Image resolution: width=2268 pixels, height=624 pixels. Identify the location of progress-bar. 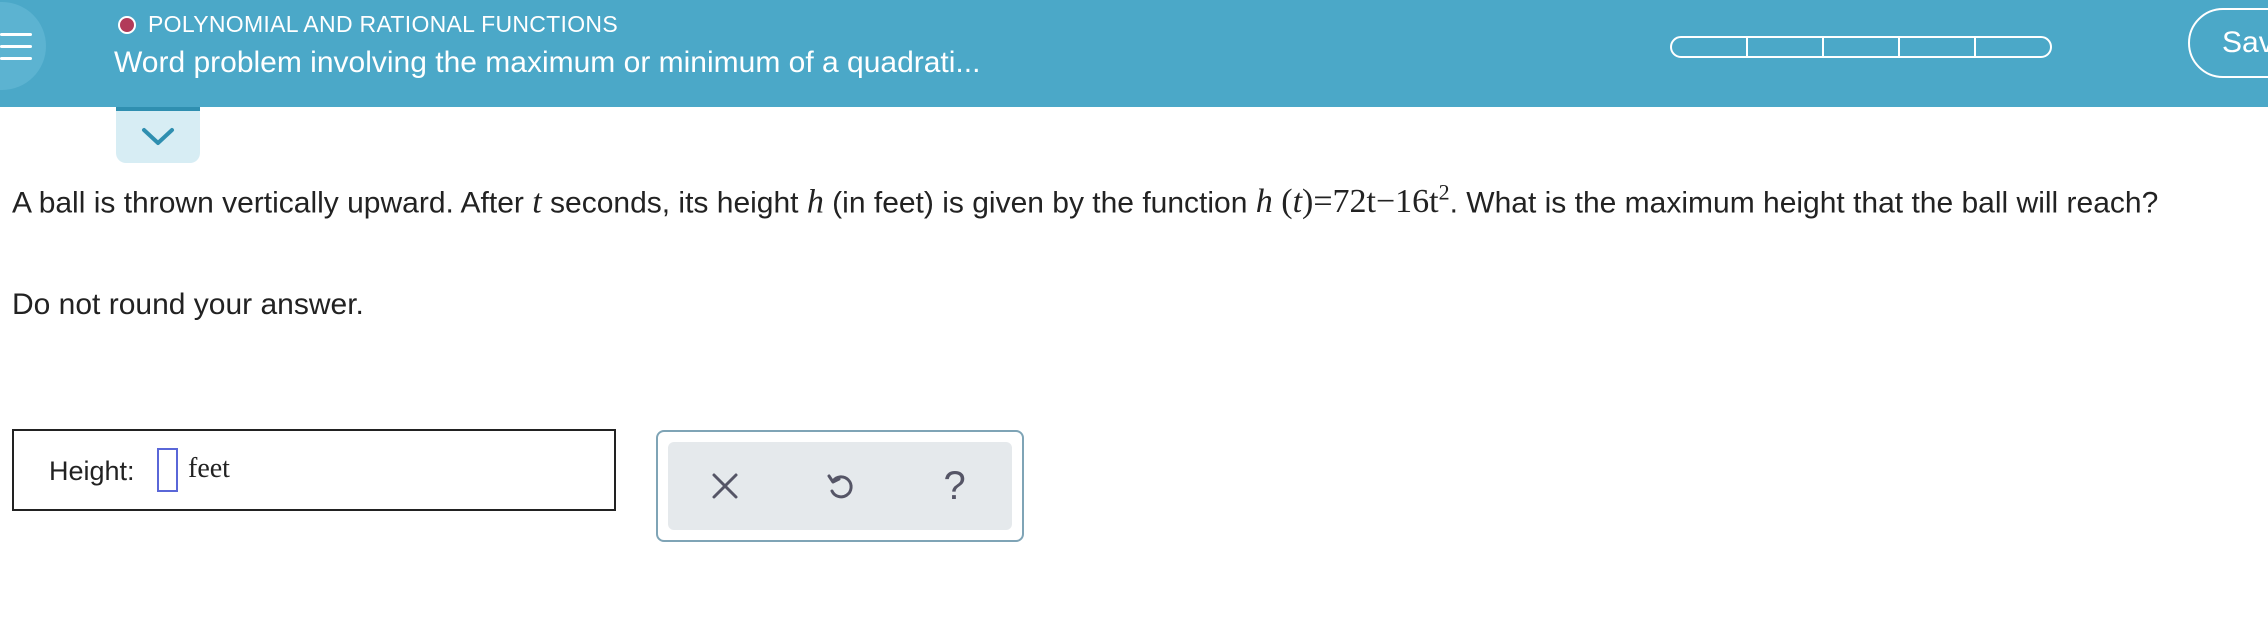
(1861, 47).